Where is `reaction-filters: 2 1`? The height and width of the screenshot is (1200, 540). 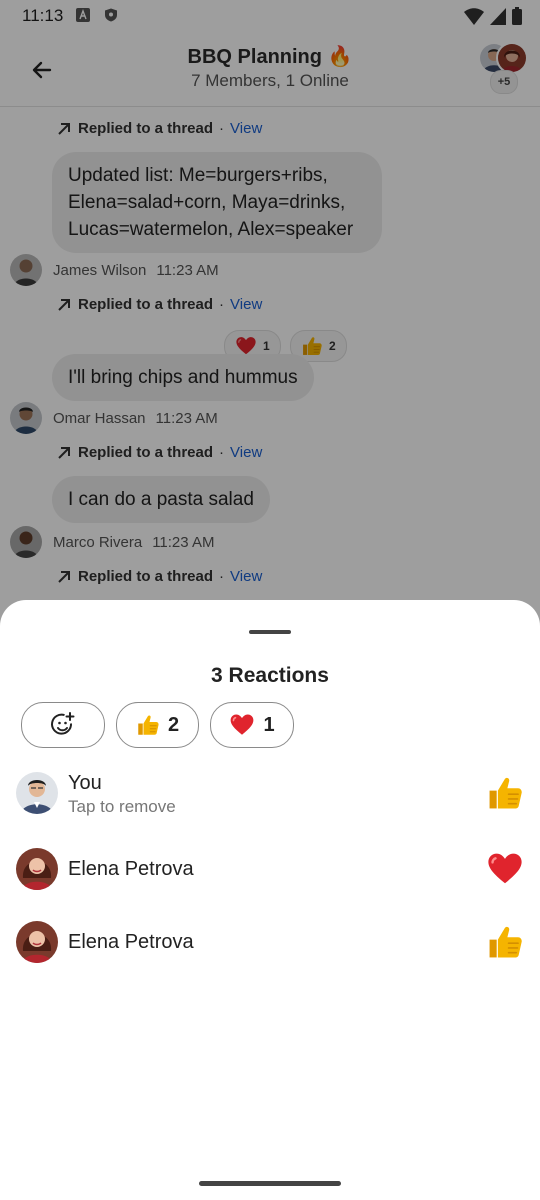 reaction-filters: 2 1 is located at coordinates (157, 725).